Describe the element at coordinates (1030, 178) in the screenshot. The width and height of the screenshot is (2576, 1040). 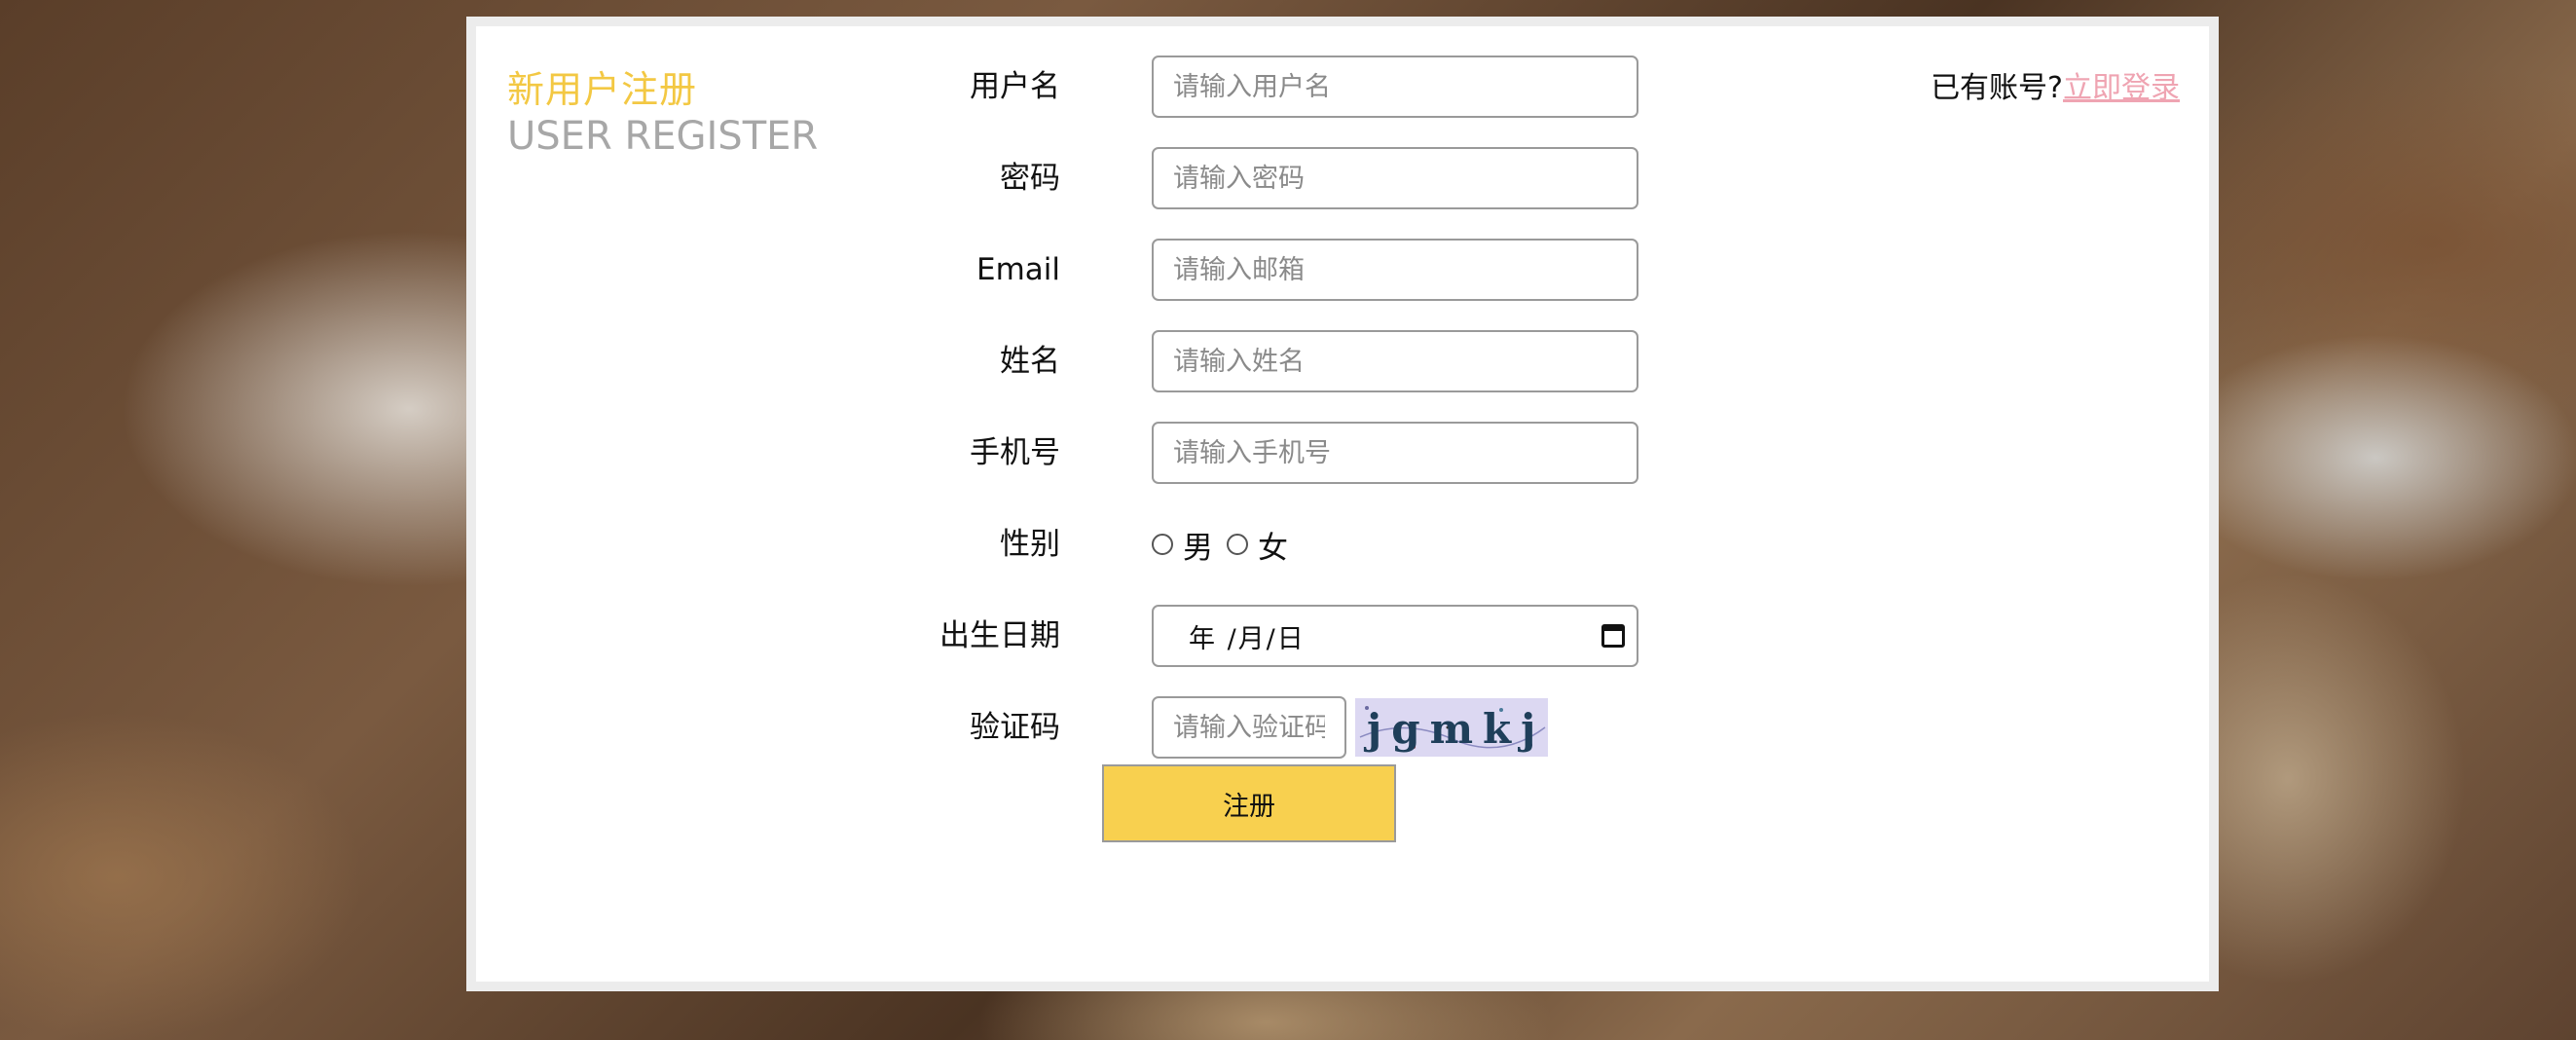
I see `password-label: 密码` at that location.